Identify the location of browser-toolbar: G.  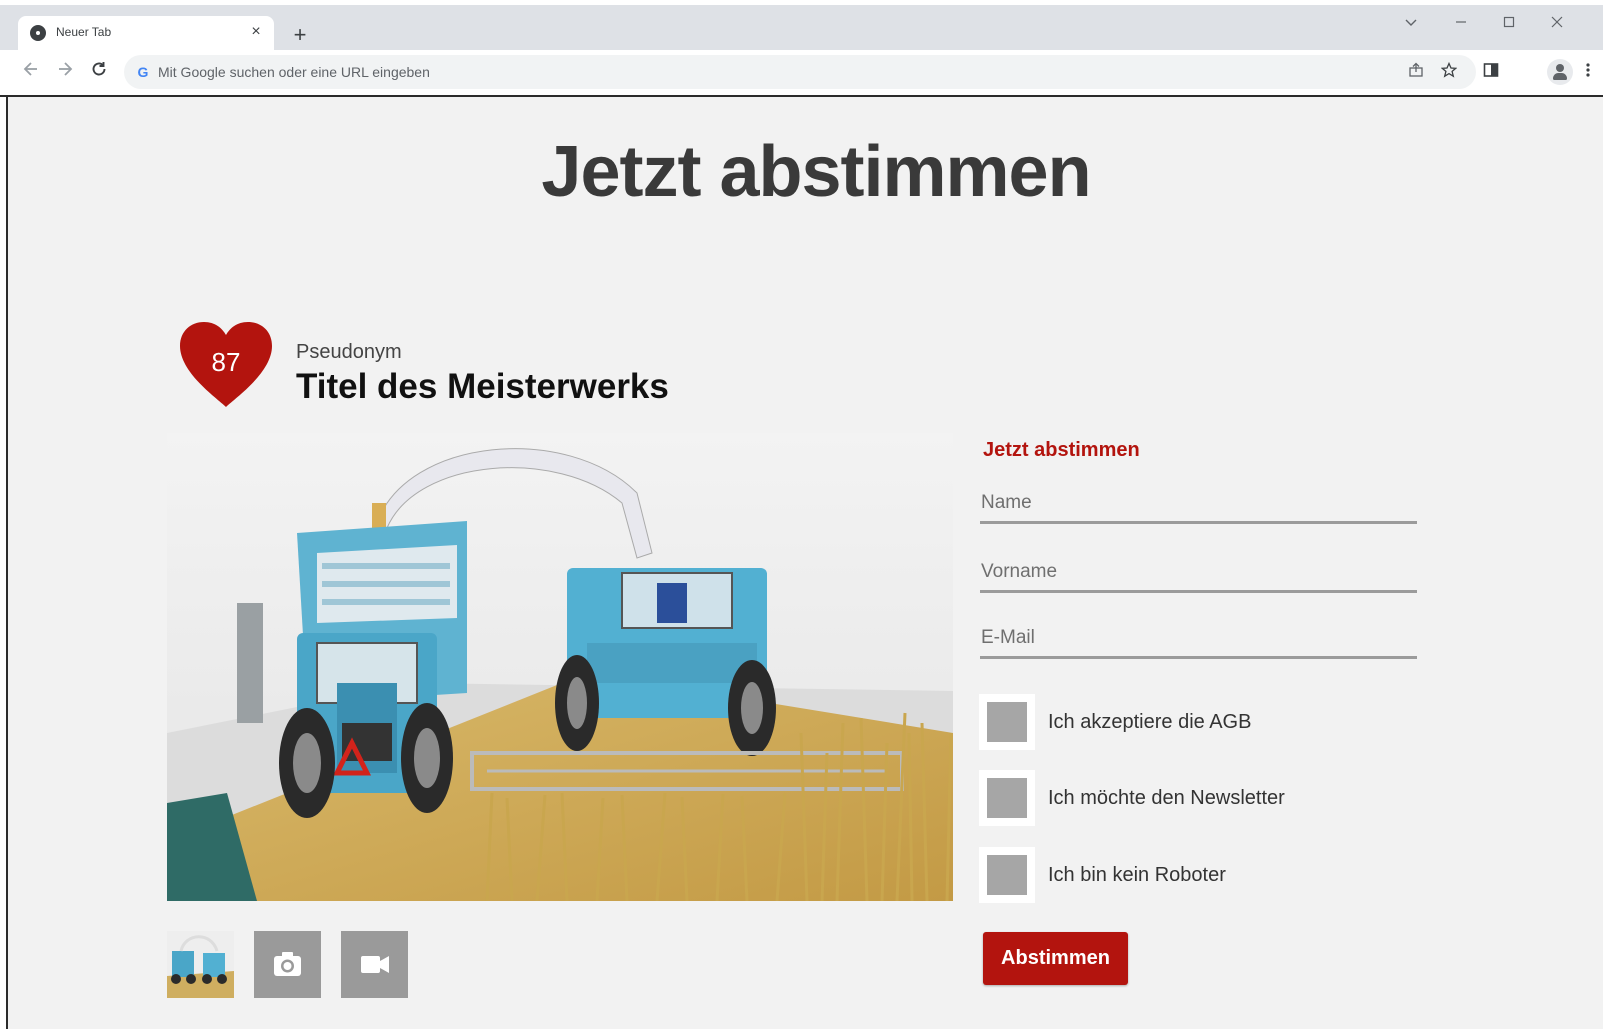
(801, 72).